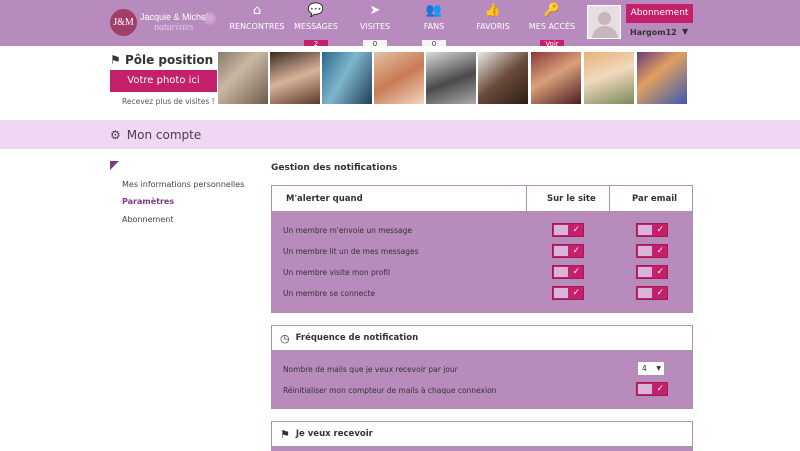 This screenshot has height=451, width=800. What do you see at coordinates (164, 135) in the screenshot?
I see `section-title-text: Mon compte` at bounding box center [164, 135].